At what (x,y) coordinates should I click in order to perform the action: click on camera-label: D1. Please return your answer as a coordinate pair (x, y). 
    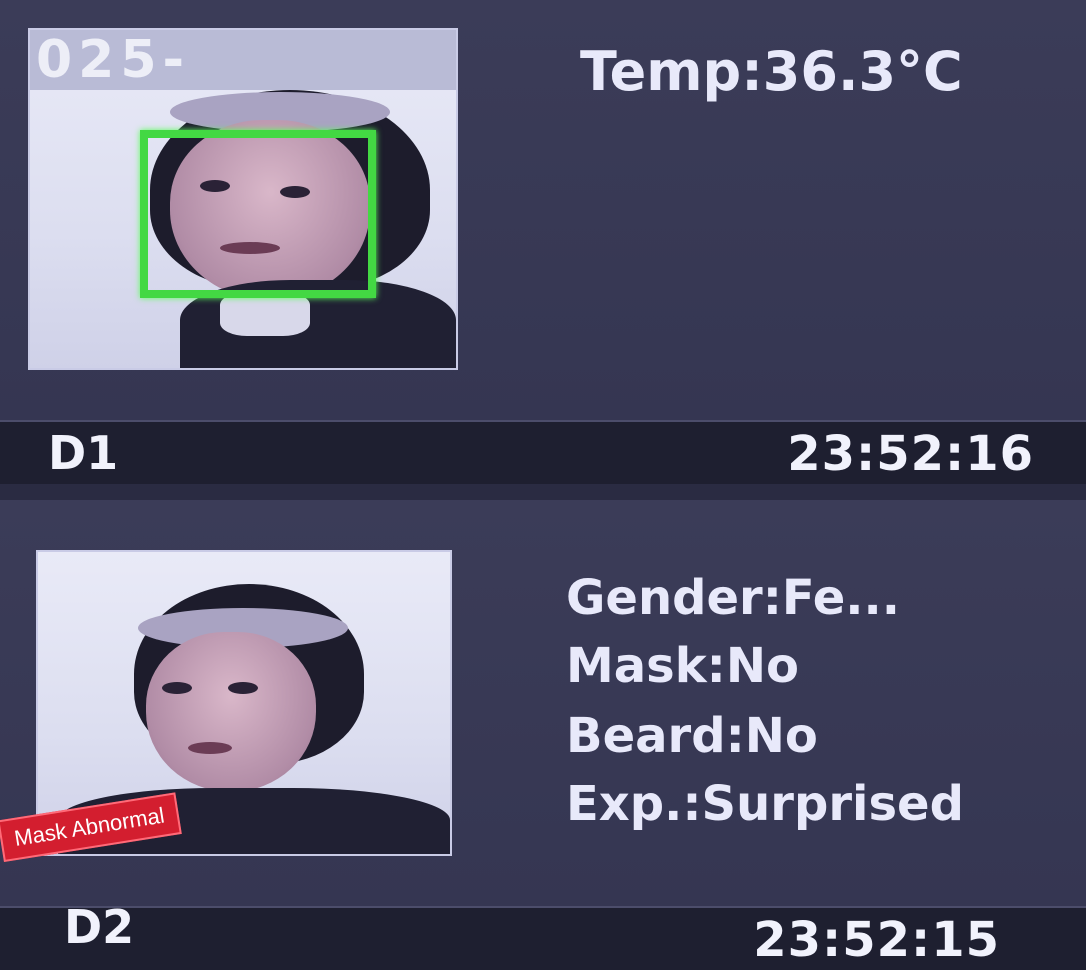
    Looking at the image, I should click on (83, 453).